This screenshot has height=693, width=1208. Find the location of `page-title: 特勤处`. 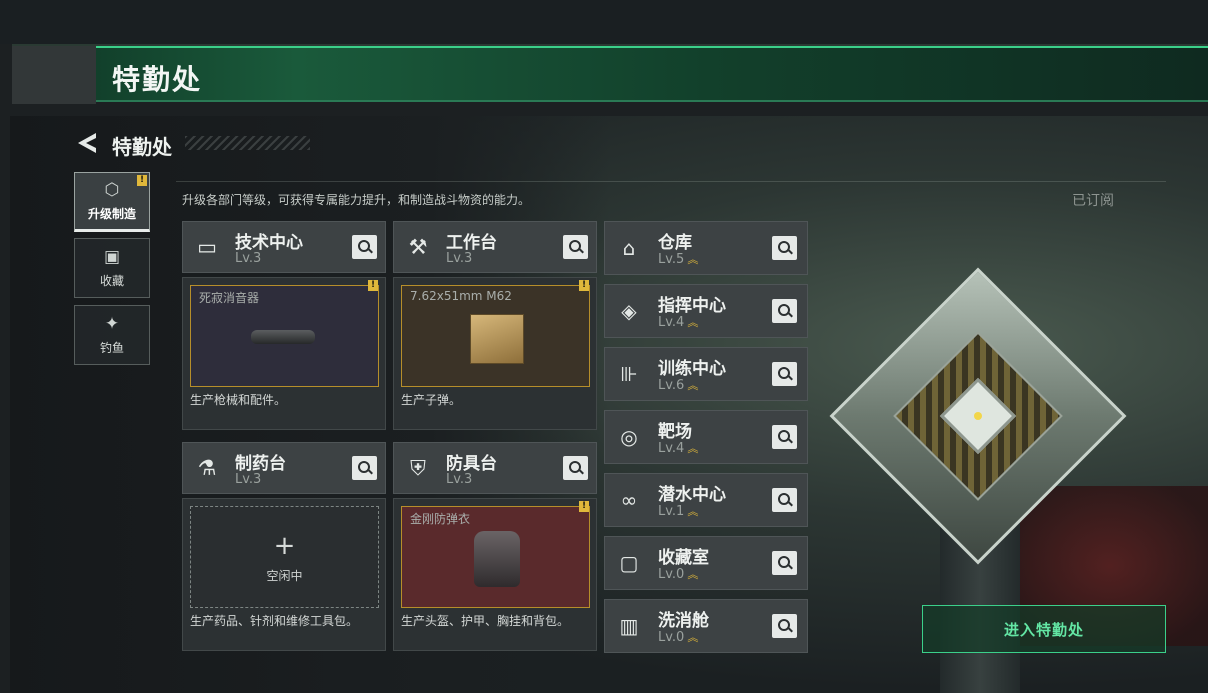

page-title: 特勤处 is located at coordinates (142, 147).